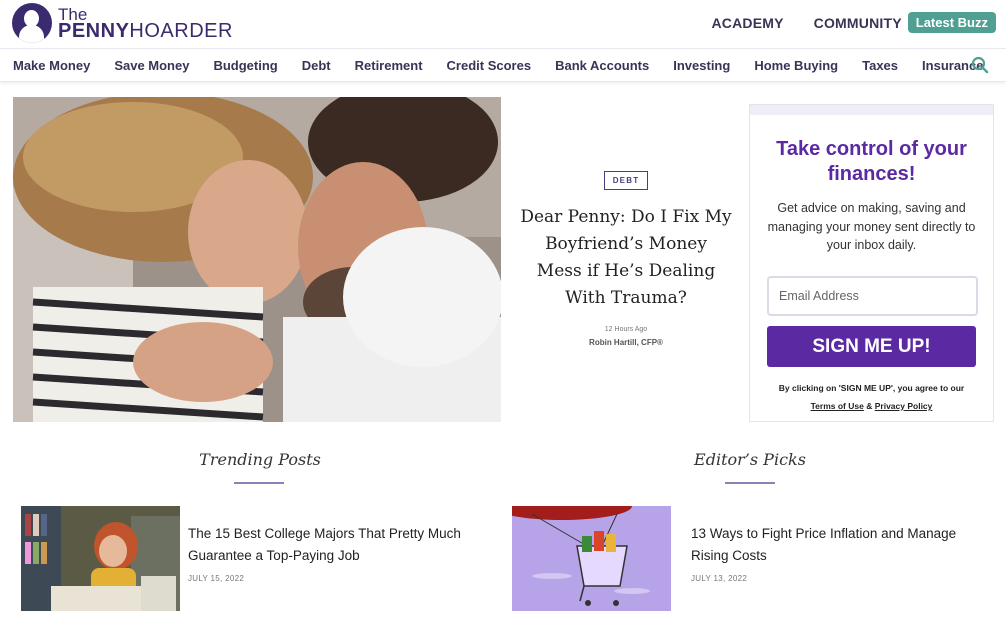 The width and height of the screenshot is (1006, 620). I want to click on trending-posts-heading: Trending Posts, so click(260, 459).